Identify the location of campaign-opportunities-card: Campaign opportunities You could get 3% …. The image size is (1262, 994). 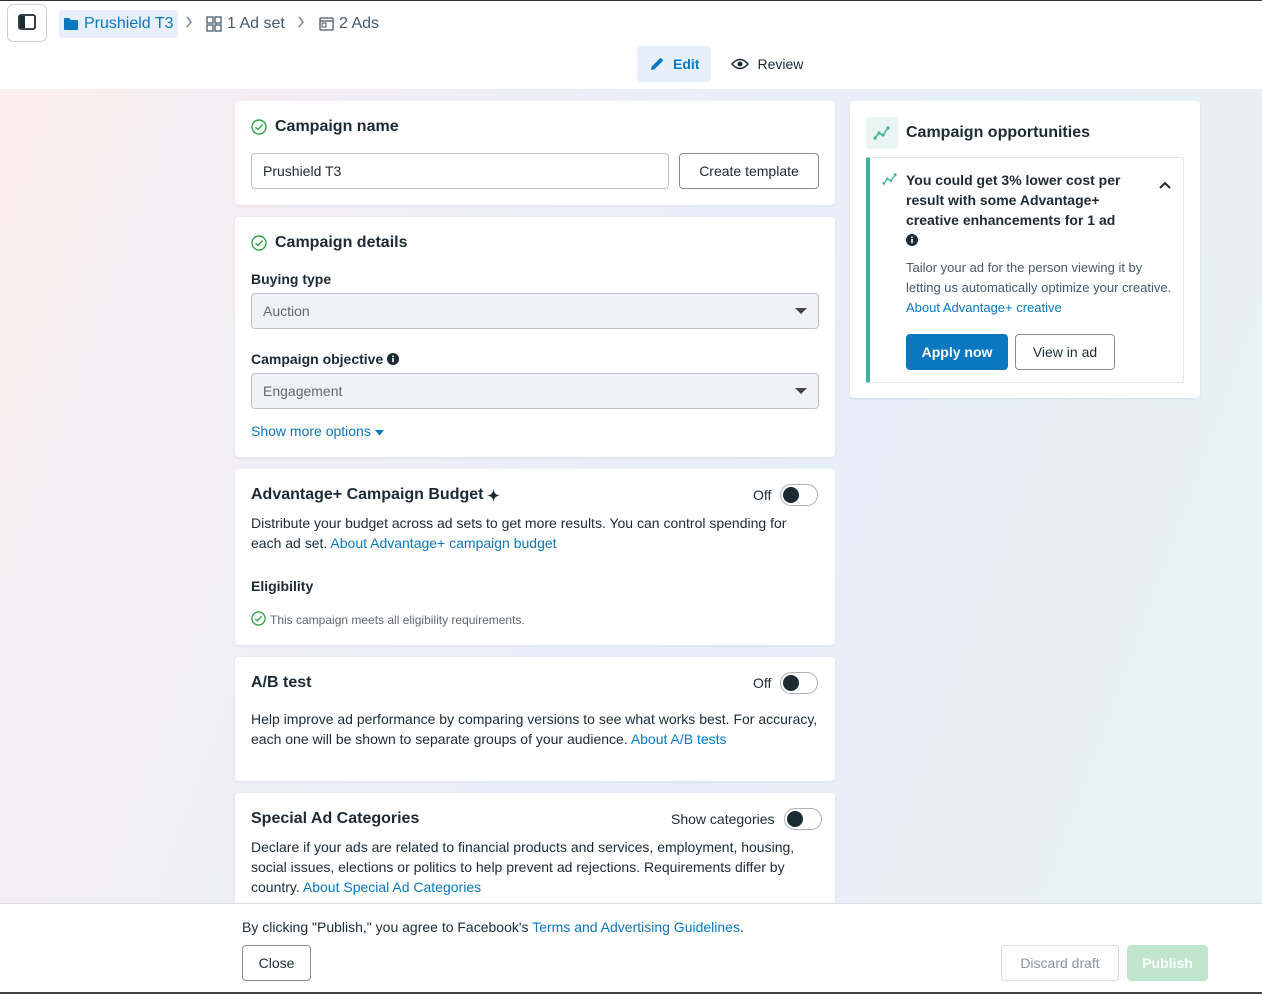
(1025, 249).